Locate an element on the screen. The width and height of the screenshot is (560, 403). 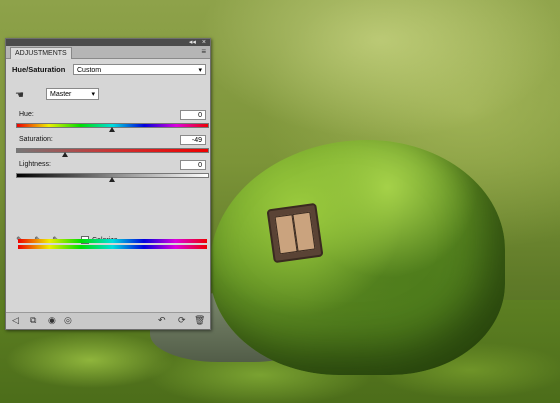
hue-label: Hue: is located at coordinates (26, 114).